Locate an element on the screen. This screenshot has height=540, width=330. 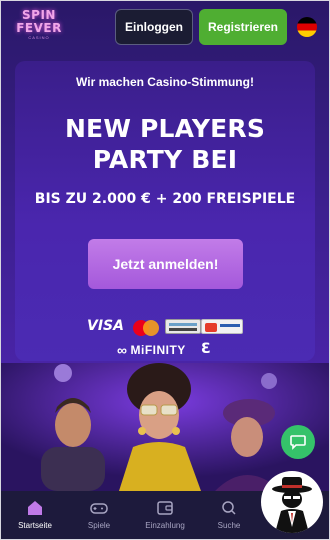
mifinity-text: MiFINITY is located at coordinates (158, 350).